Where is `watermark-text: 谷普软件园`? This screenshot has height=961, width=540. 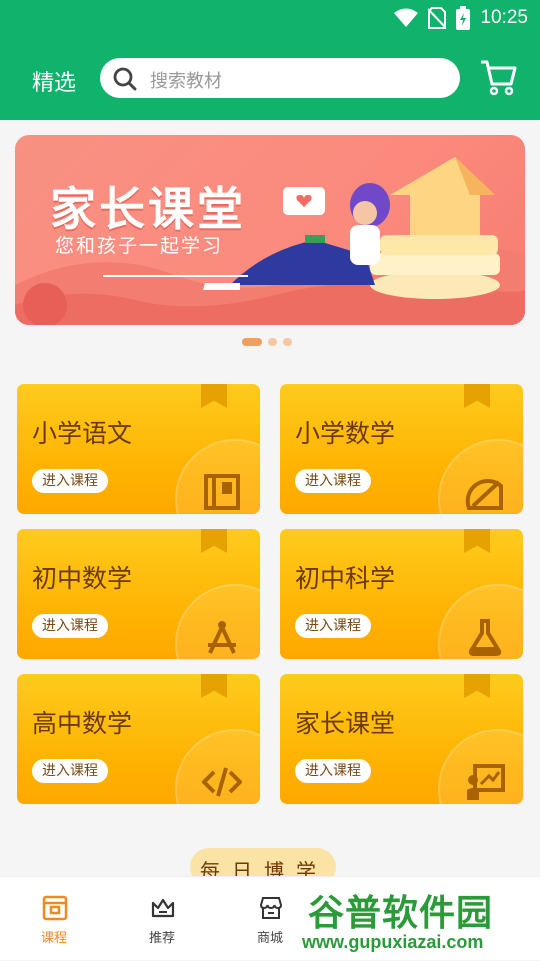
watermark-text: 谷普软件园 is located at coordinates (401, 913).